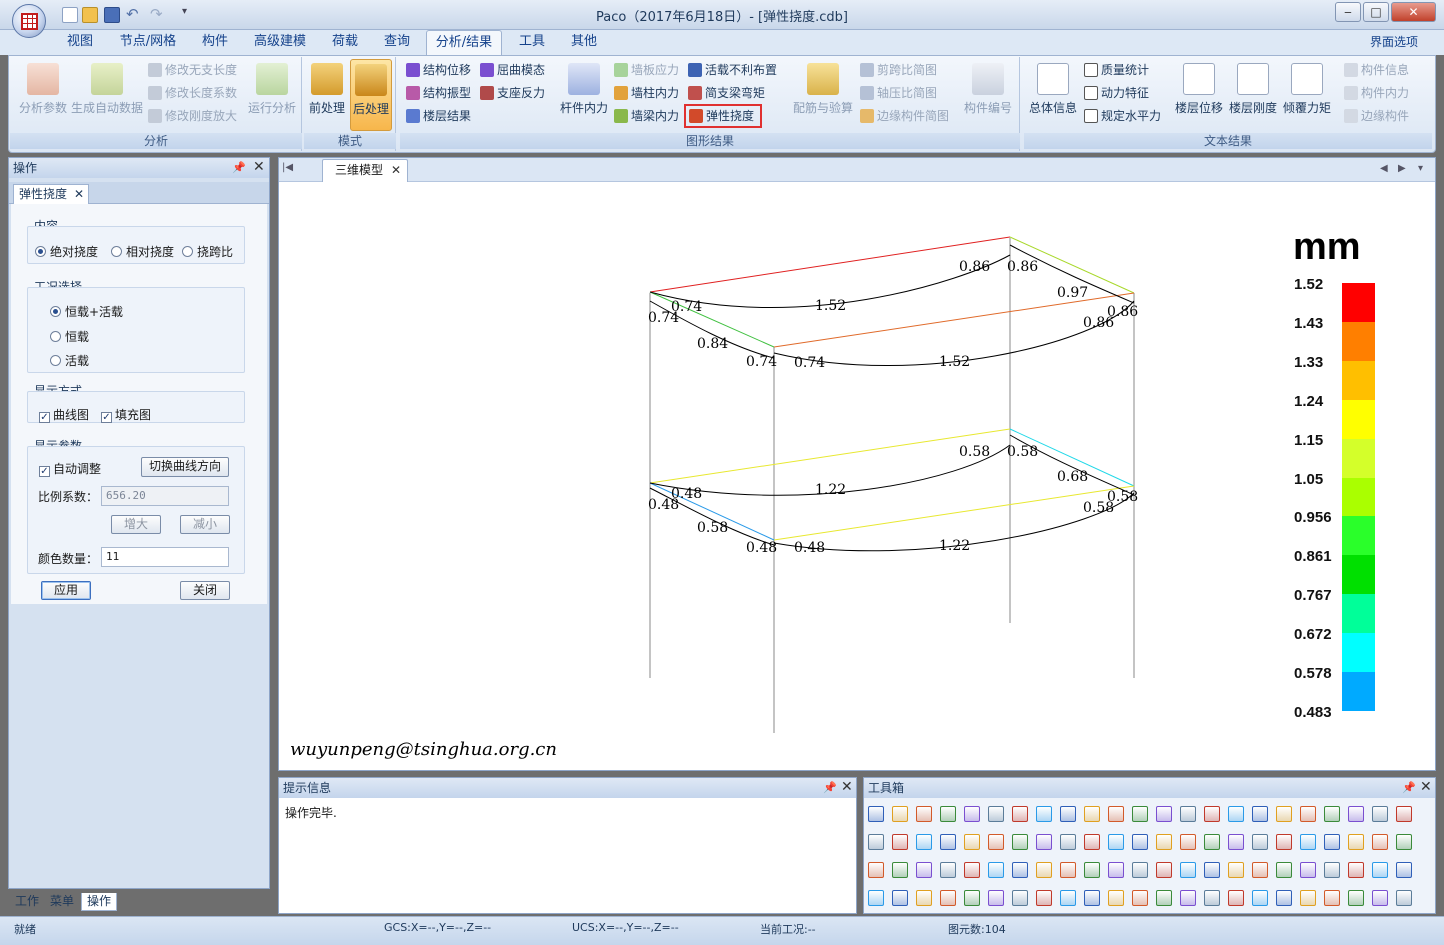 This screenshot has width=1444, height=945. I want to click on tab-first-icon: |◀, so click(287, 167).